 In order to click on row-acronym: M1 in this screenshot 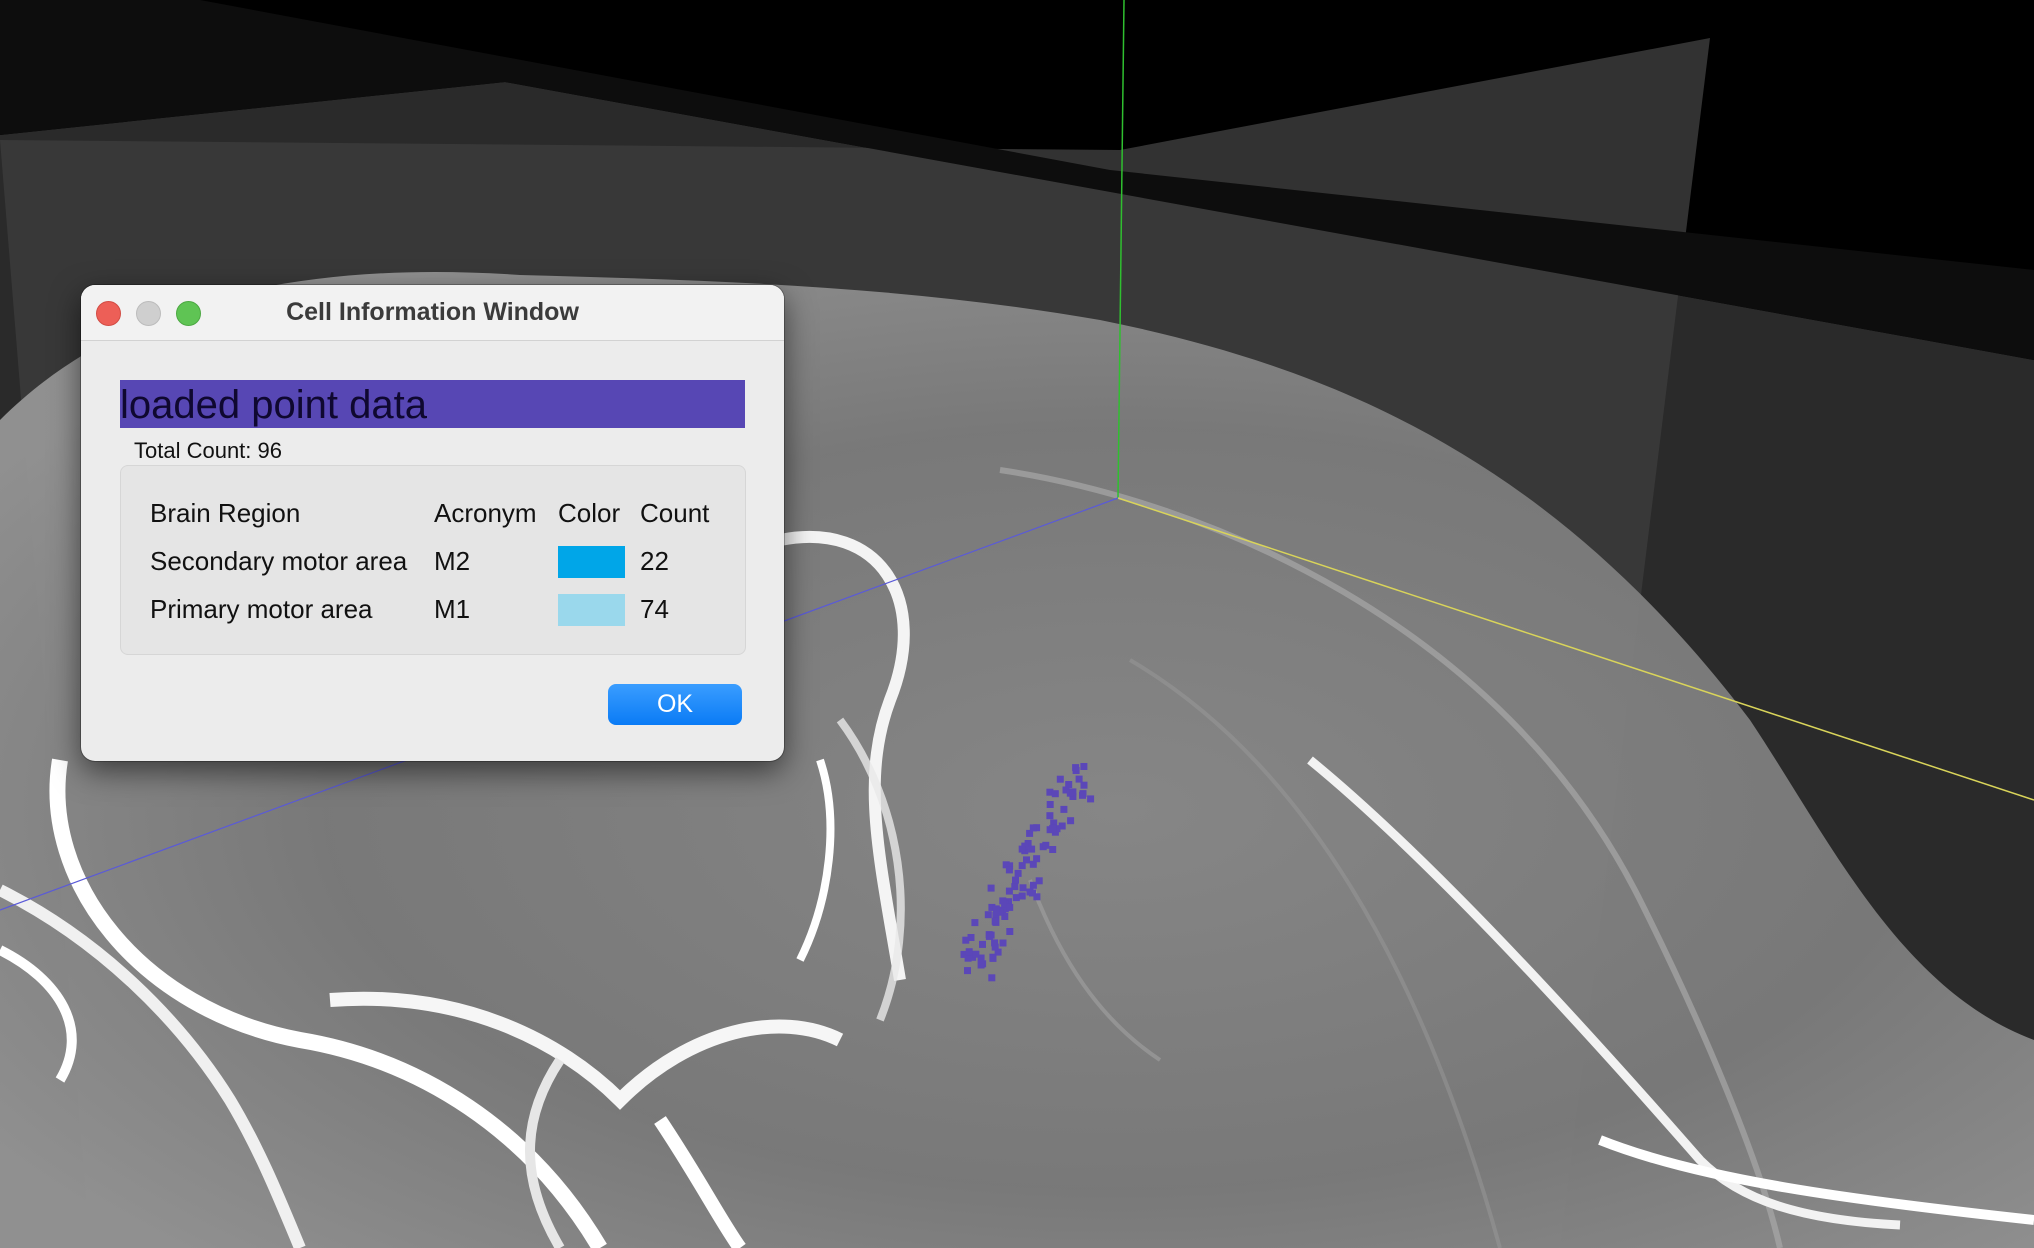, I will do `click(452, 609)`.